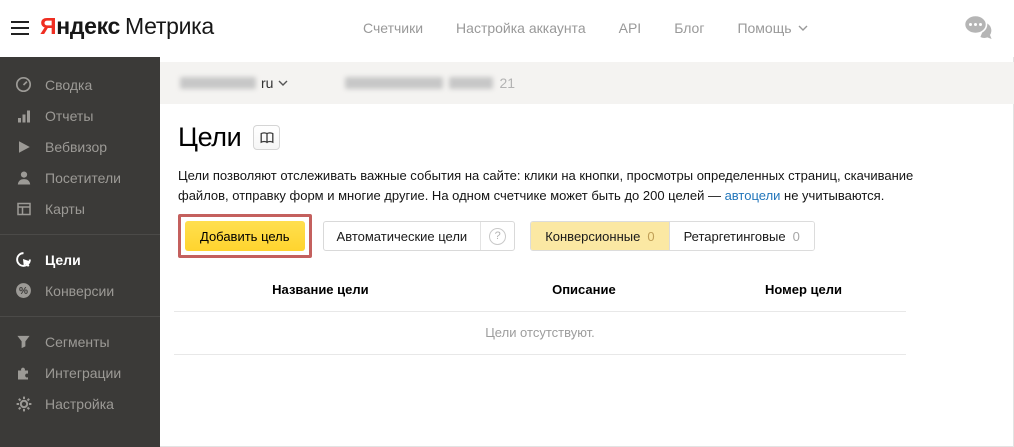  Describe the element at coordinates (734, 236) in the screenshot. I see `retargeting-goals-label: Ретаргетинговые` at that location.